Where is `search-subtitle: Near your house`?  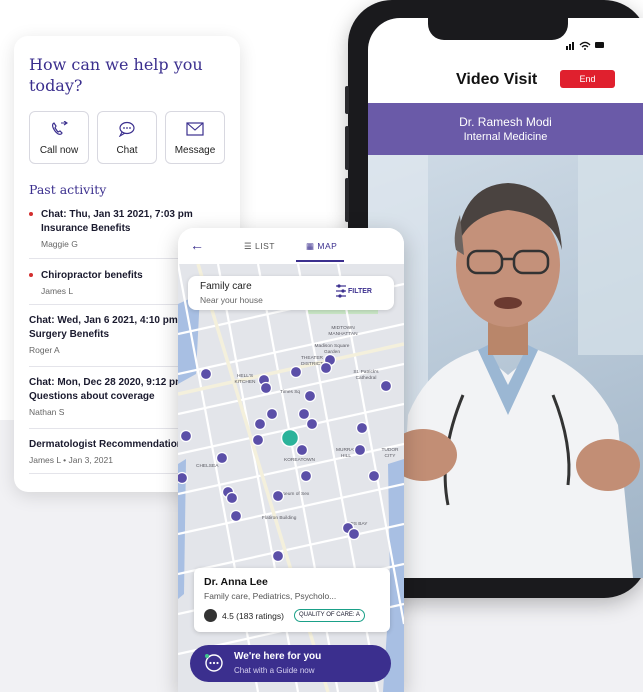 search-subtitle: Near your house is located at coordinates (231, 300).